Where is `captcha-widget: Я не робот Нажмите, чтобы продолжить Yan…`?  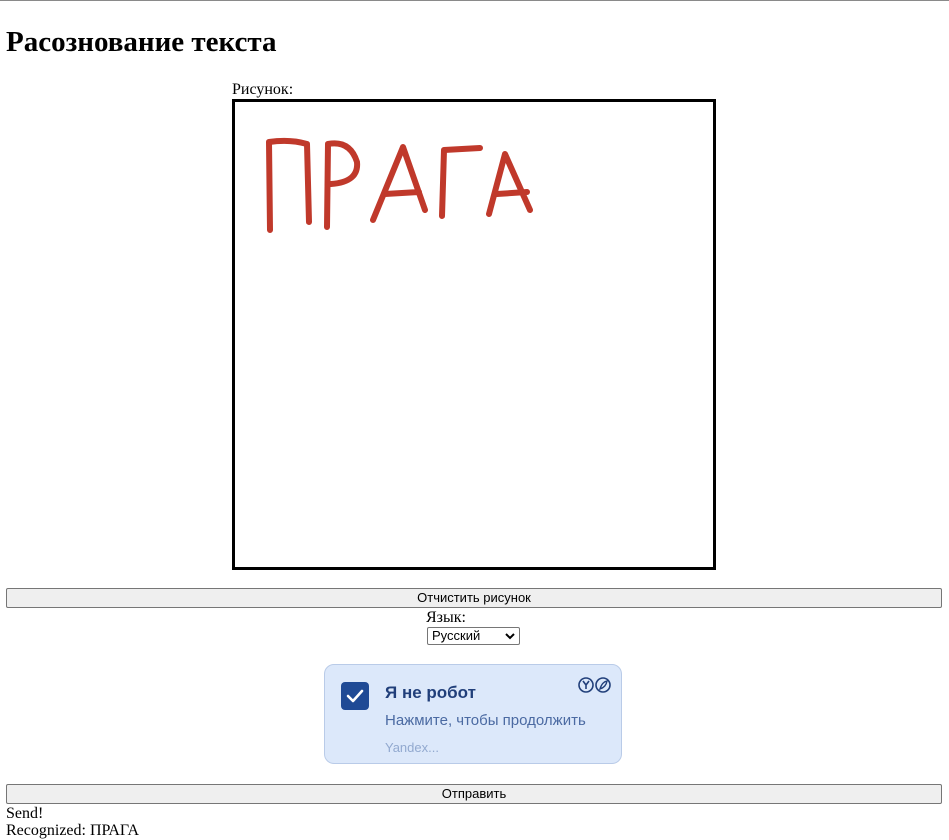 captcha-widget: Я не робот Нажмите, чтобы продолжить Yan… is located at coordinates (473, 714).